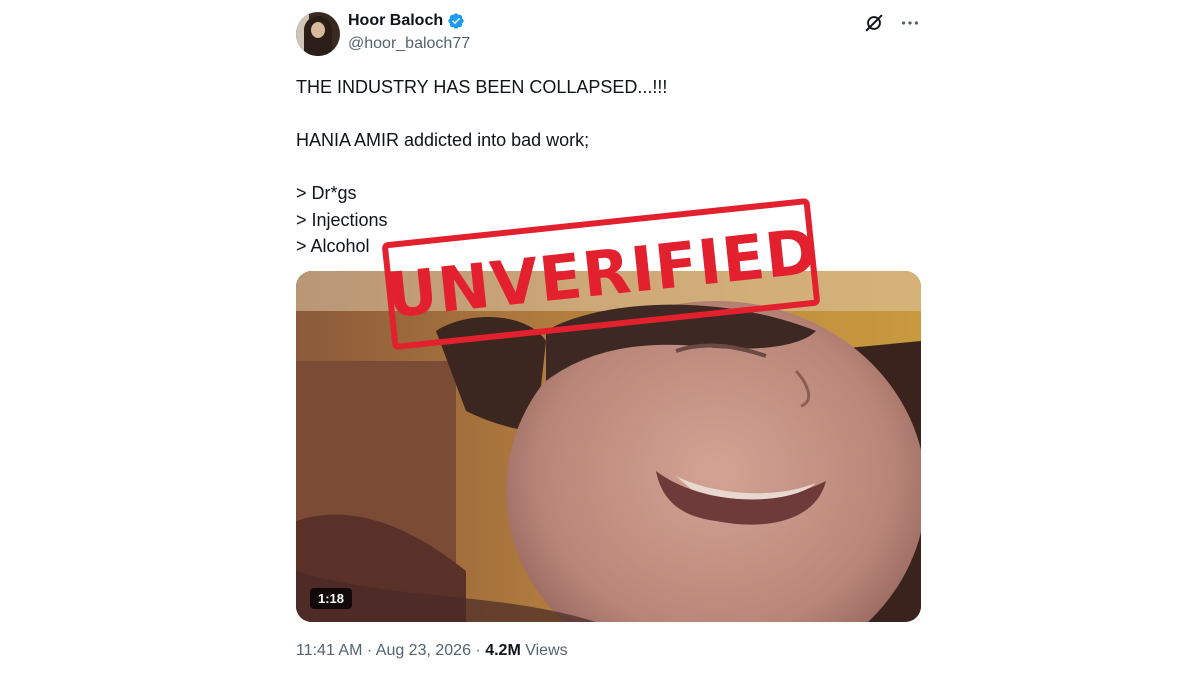 The height and width of the screenshot is (675, 1200). I want to click on tweet-line: HANIA AMIR addicted into bad work;, so click(443, 140).